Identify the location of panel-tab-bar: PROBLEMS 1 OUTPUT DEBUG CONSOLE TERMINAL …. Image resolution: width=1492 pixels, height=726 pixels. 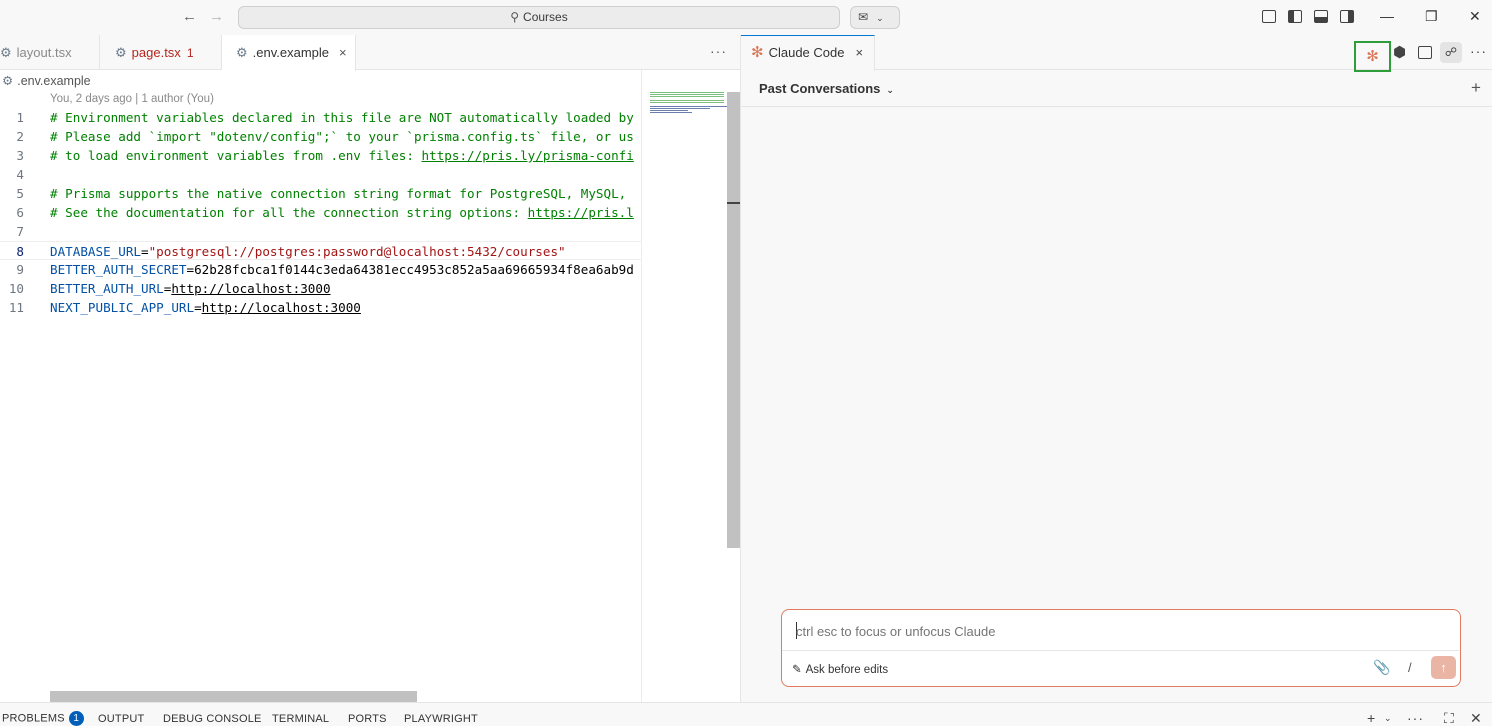
(746, 714).